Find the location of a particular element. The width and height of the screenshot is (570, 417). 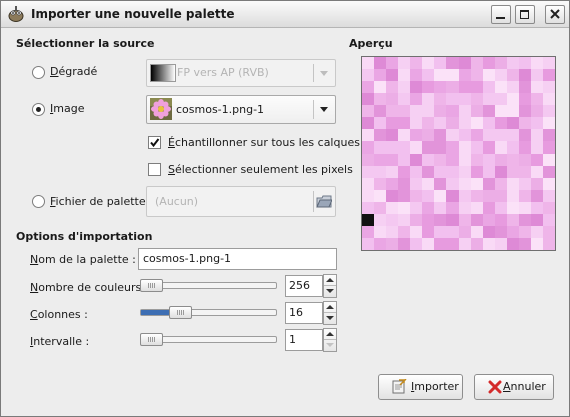

columns-slider-thumb is located at coordinates (180, 312).